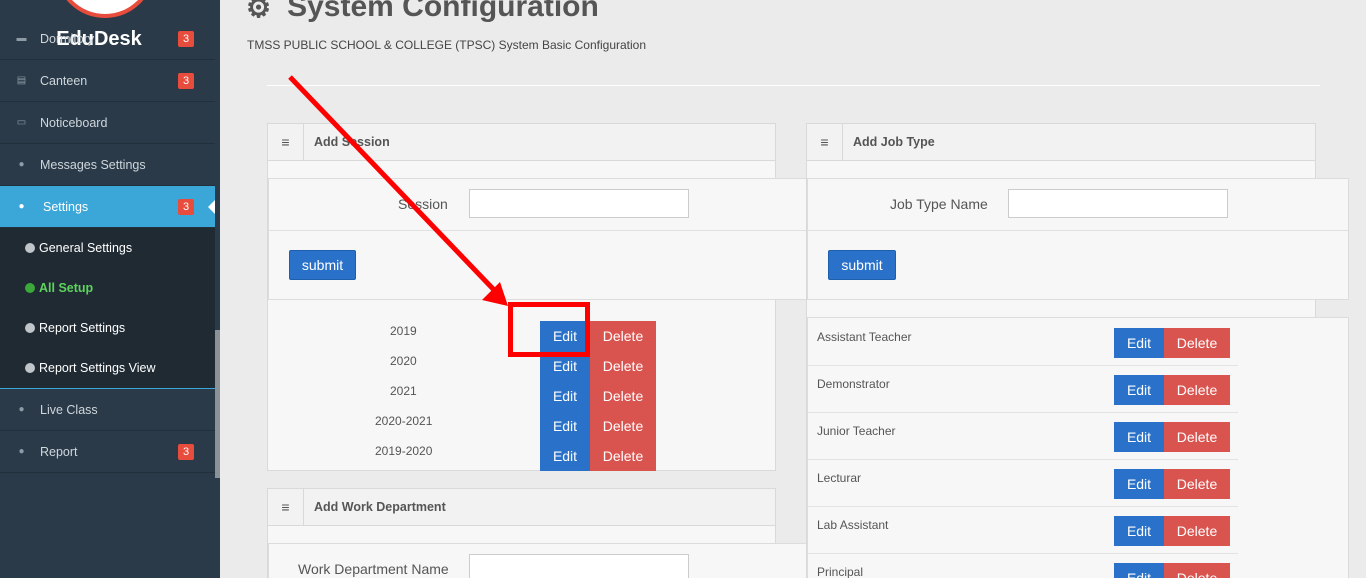 The width and height of the screenshot is (1366, 578). What do you see at coordinates (373, 569) in the screenshot?
I see `department-label: Work Department Name` at bounding box center [373, 569].